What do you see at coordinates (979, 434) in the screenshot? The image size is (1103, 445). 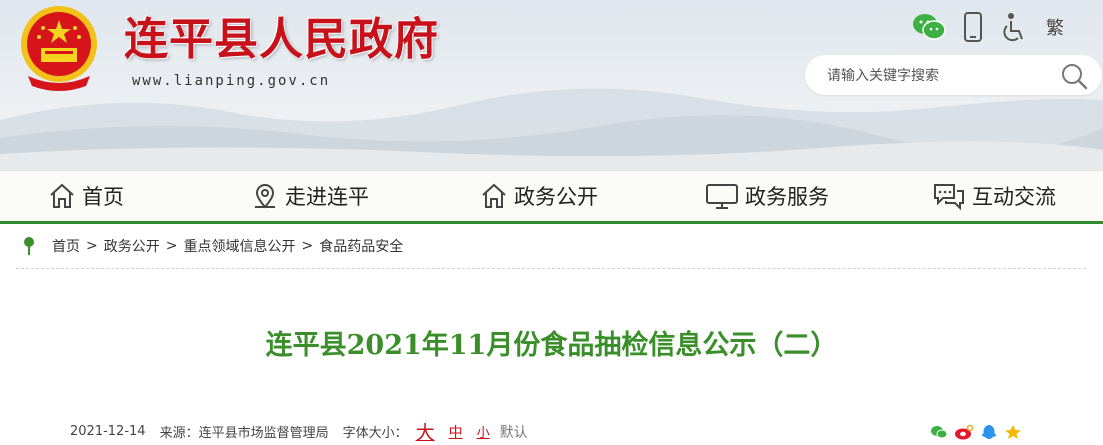 I see `share-bar` at bounding box center [979, 434].